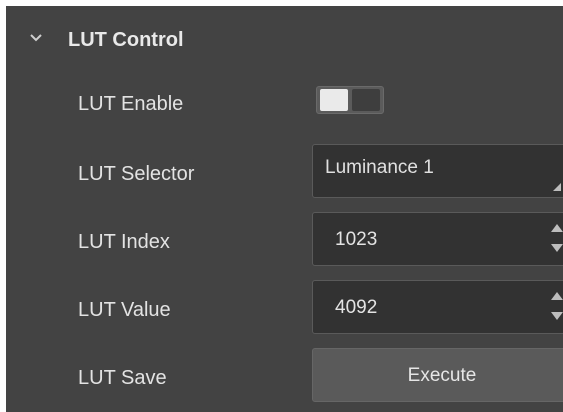  Describe the element at coordinates (557, 187) in the screenshot. I see `dropdown-corner-icon` at that location.